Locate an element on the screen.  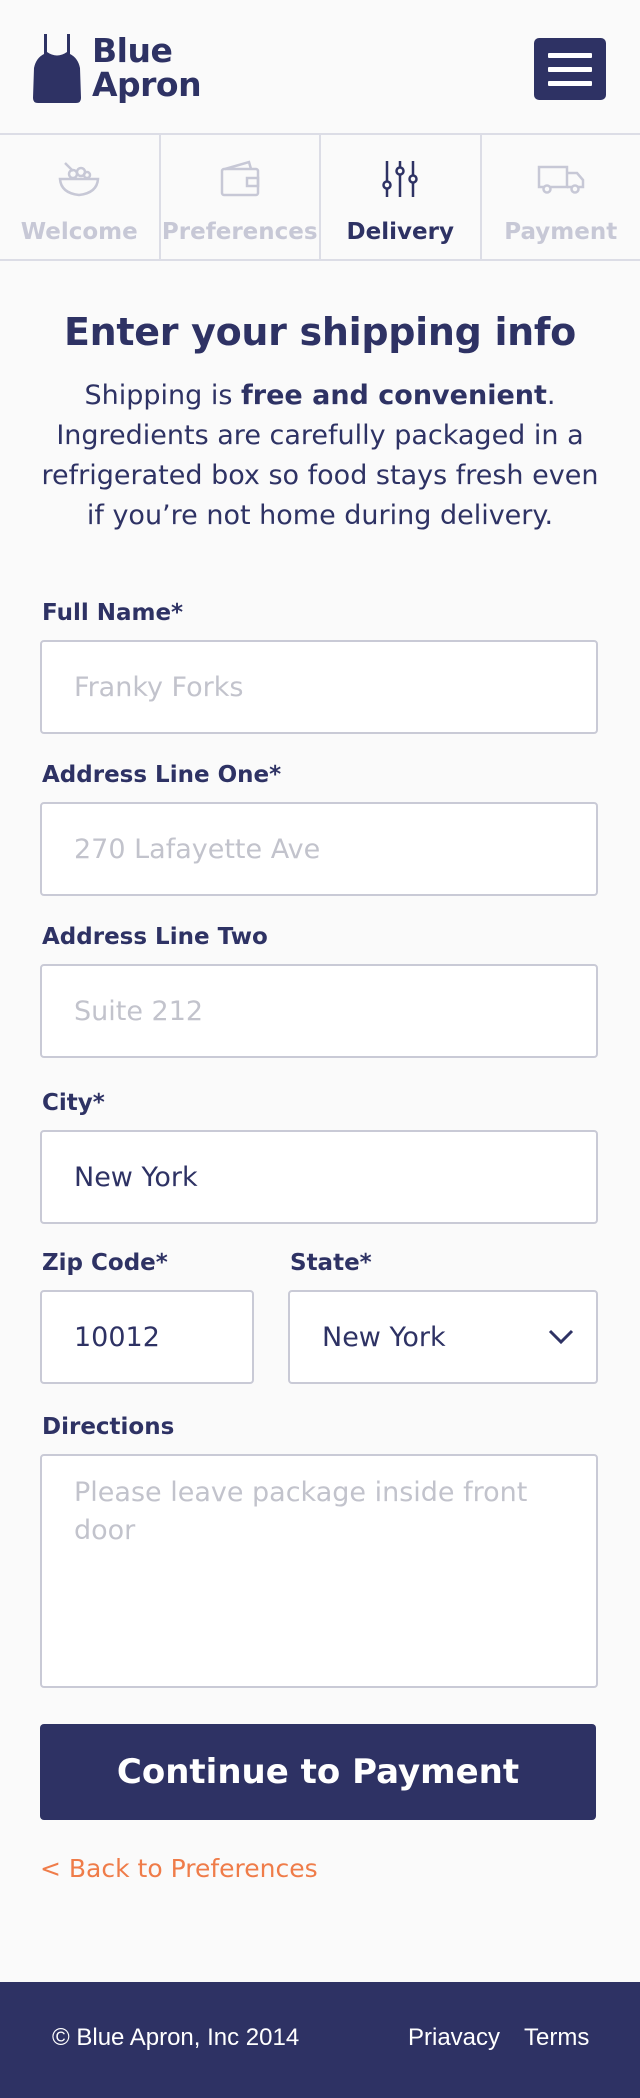
blue-apron-logo: Blue Apron is located at coordinates (117, 68).